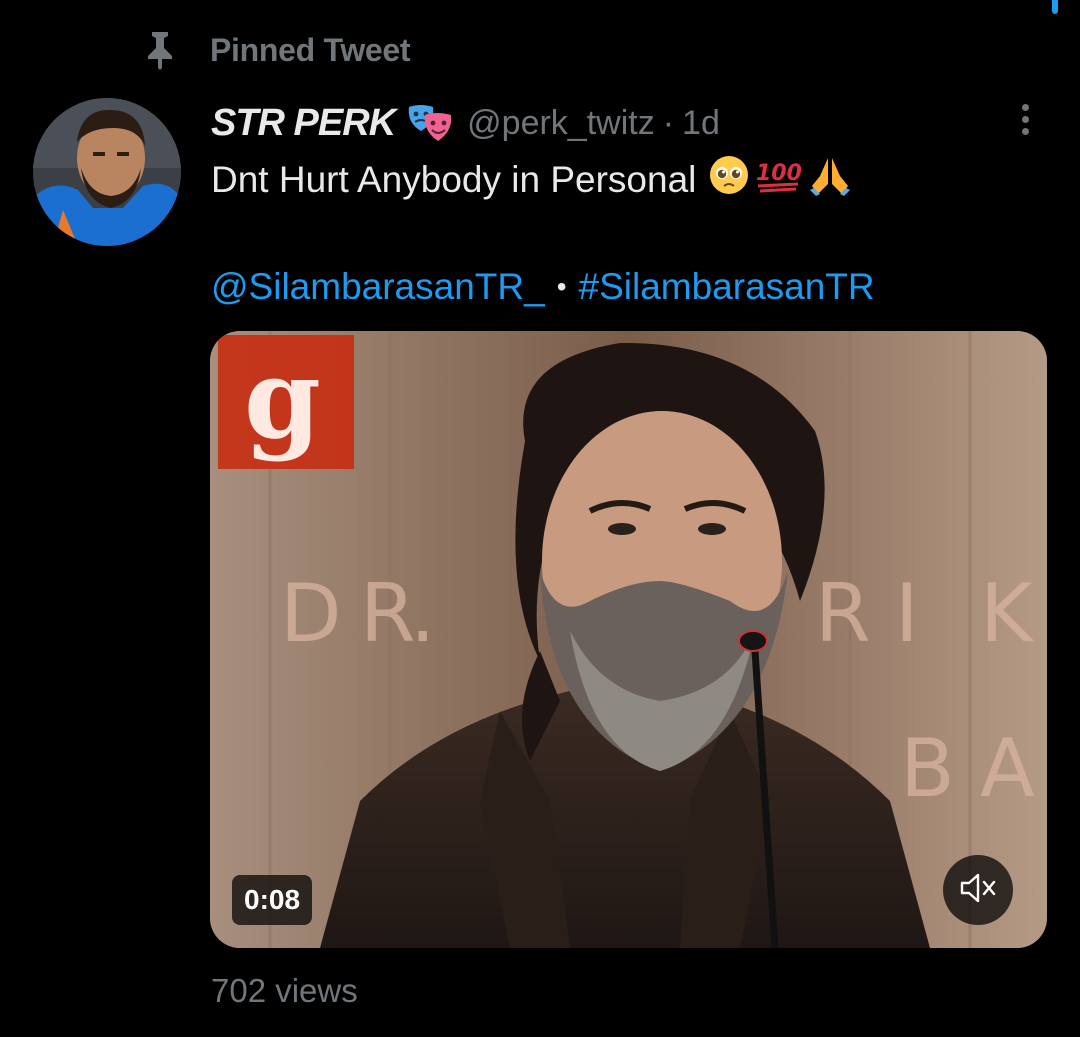 This screenshot has height=1037, width=1080. I want to click on pinned-label: Pinned Tweet, so click(310, 49).